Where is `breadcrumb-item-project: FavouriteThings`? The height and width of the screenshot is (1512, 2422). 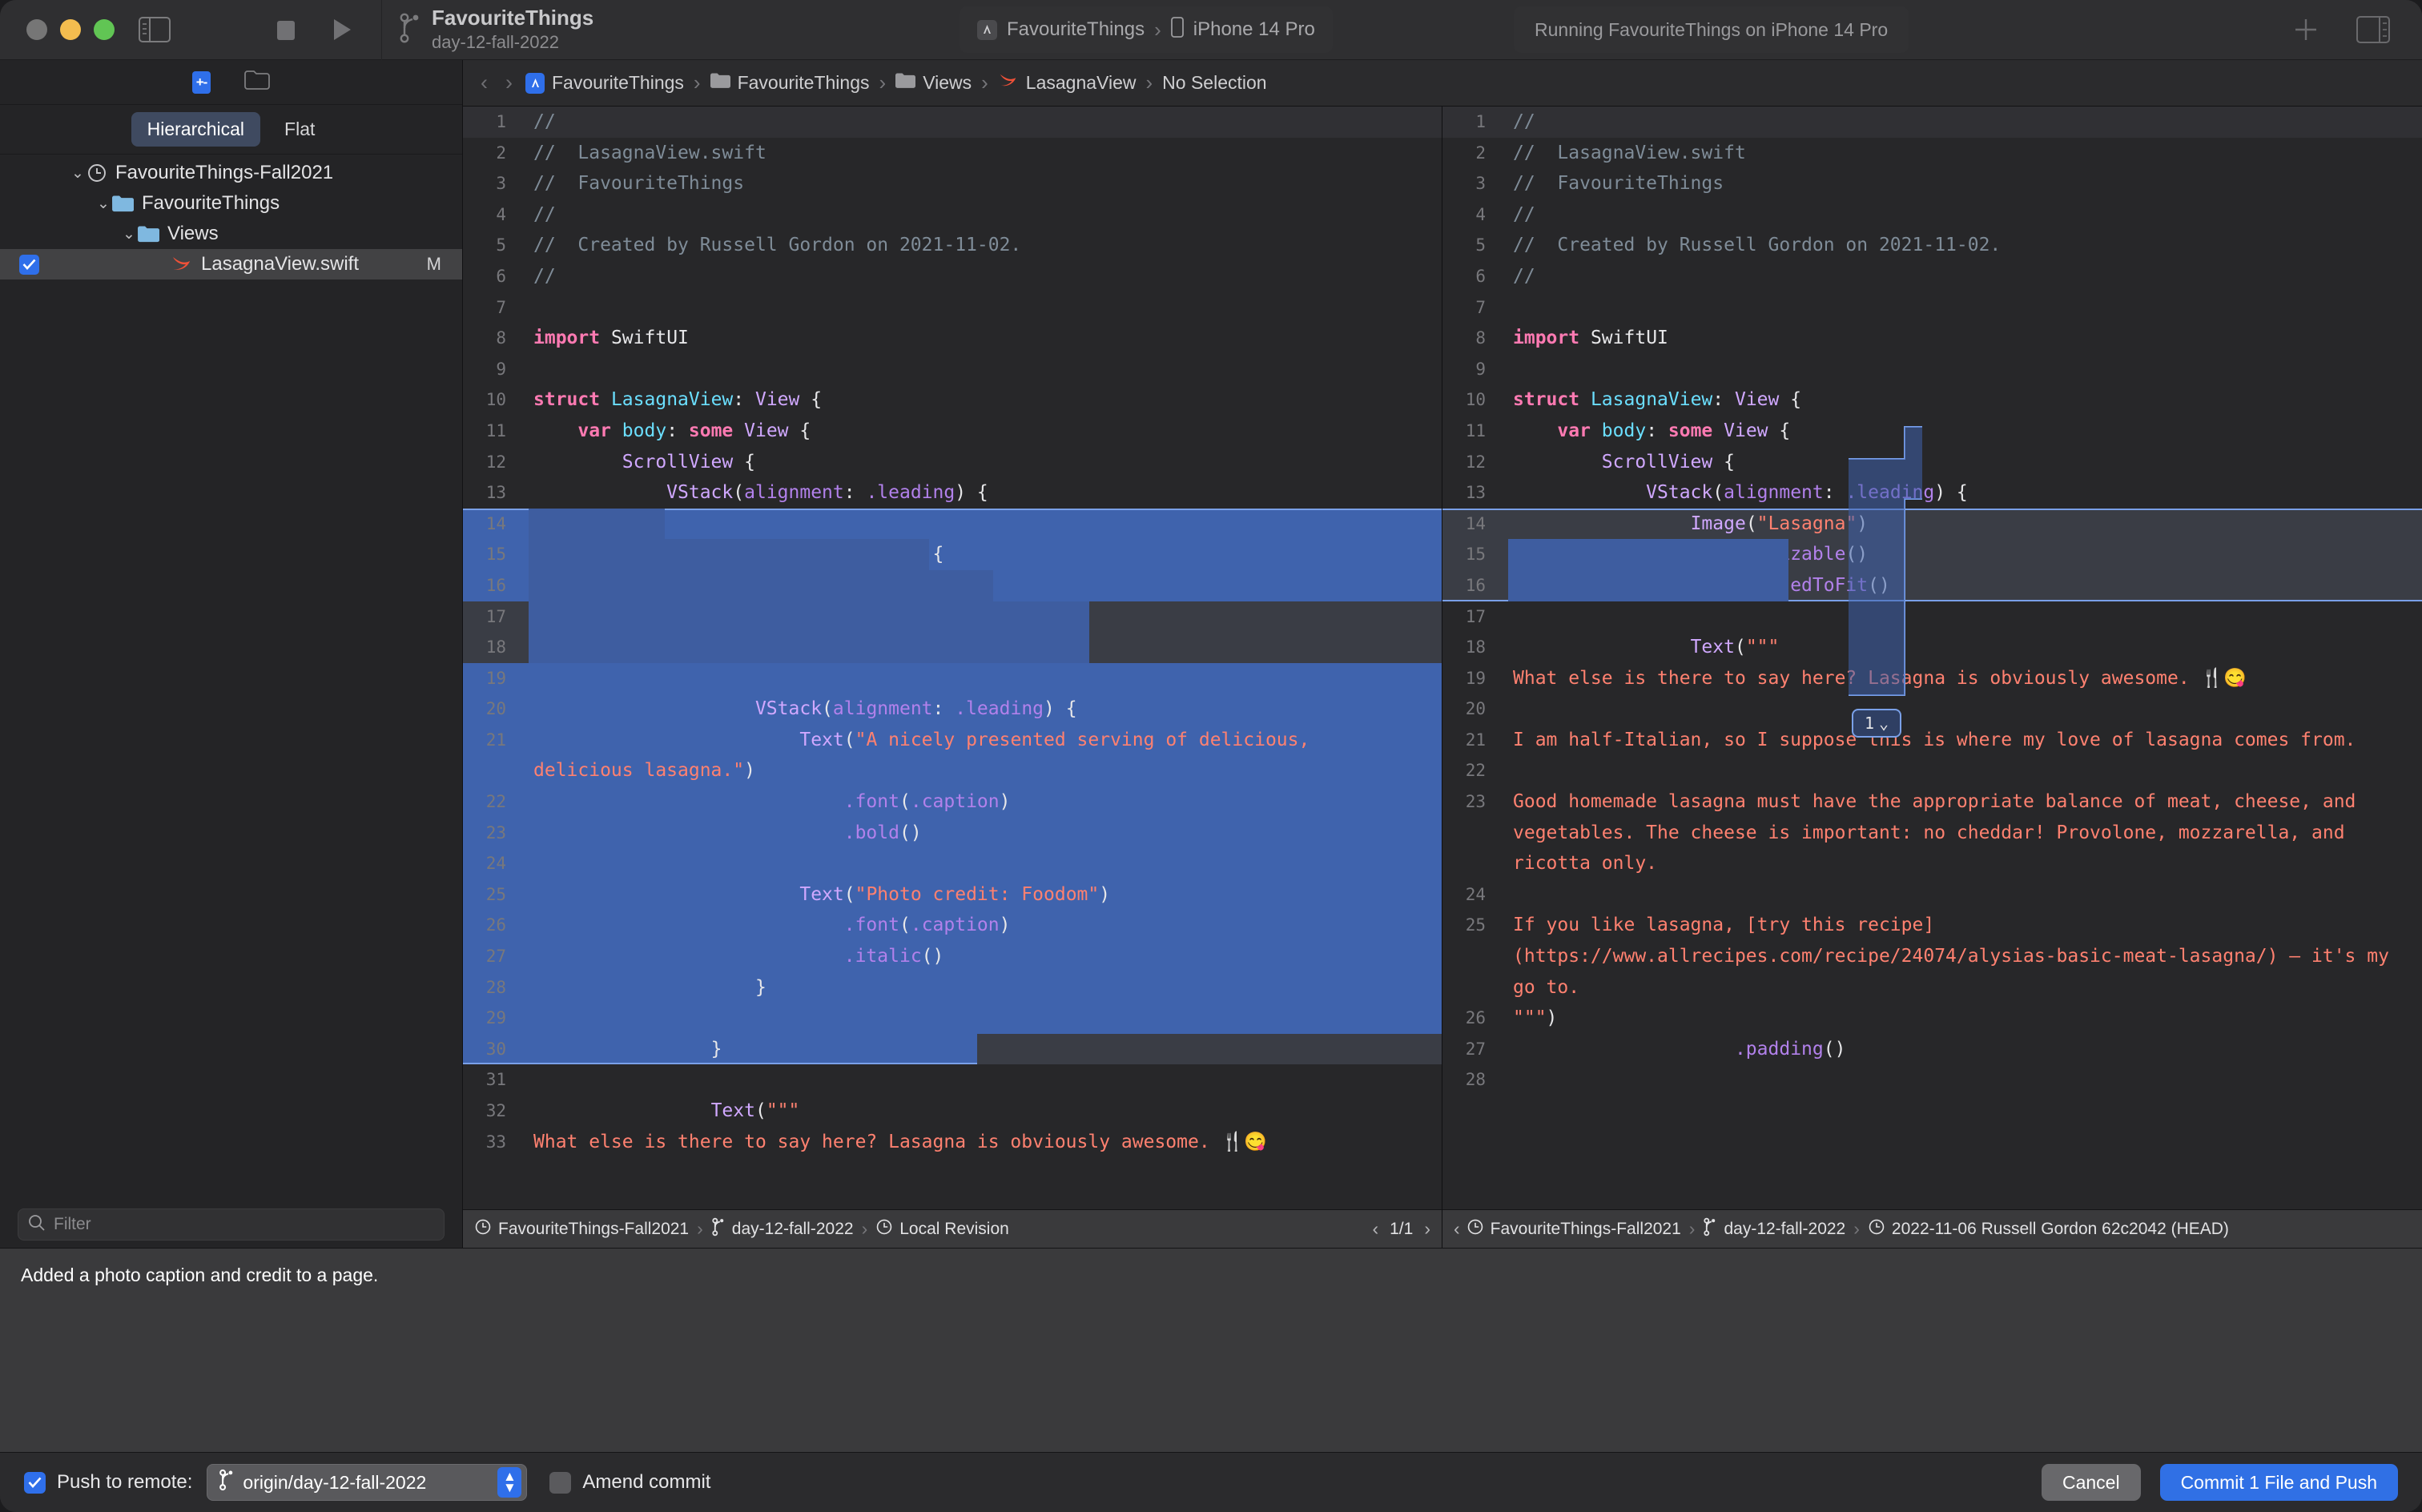
breadcrumb-item-project: FavouriteThings is located at coordinates (604, 83).